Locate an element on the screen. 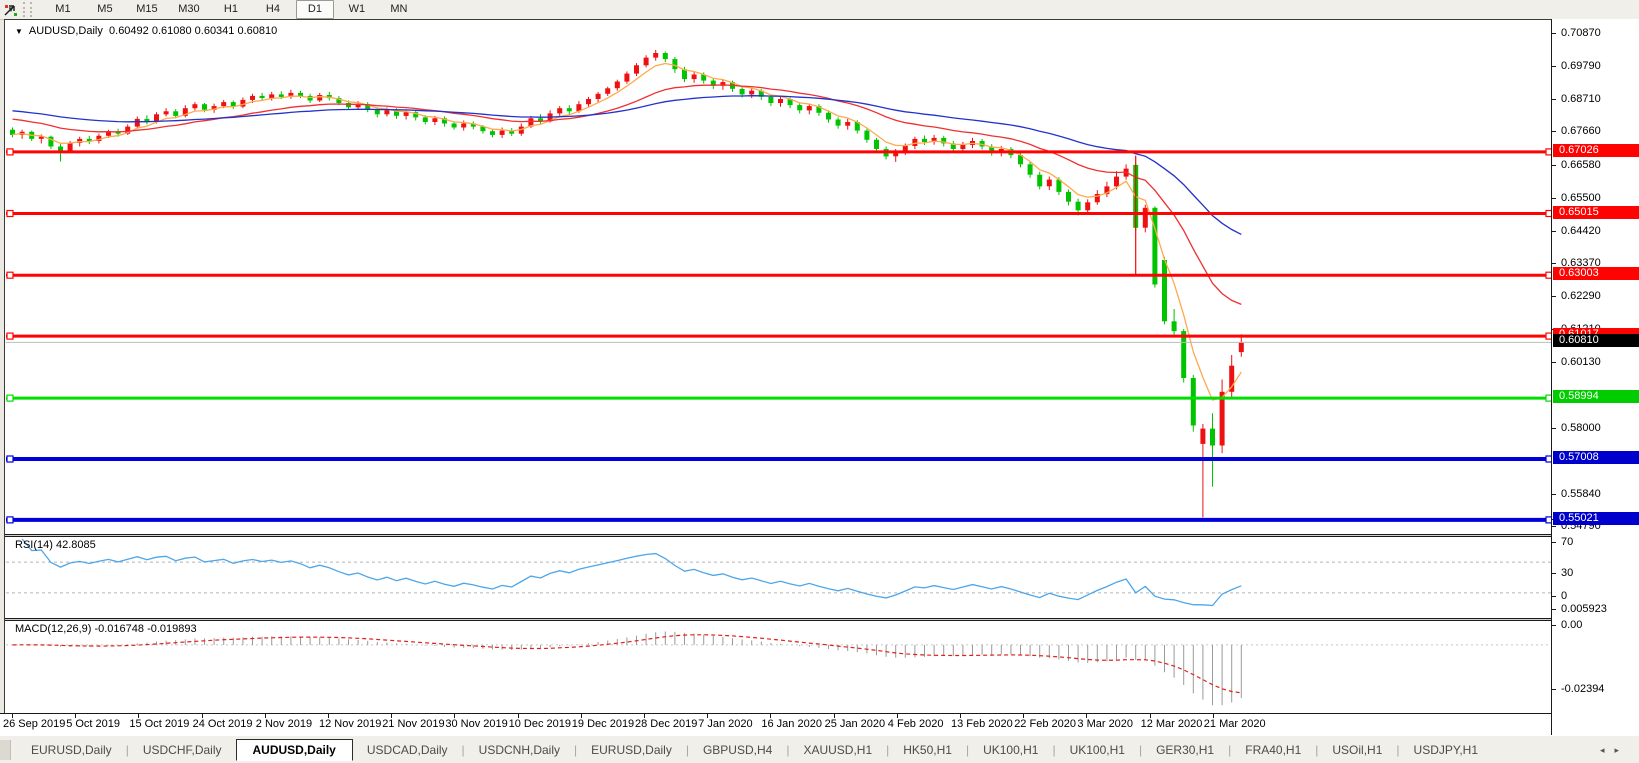 This screenshot has height=763, width=1639. toolbar-grip is located at coordinates (27, 9).